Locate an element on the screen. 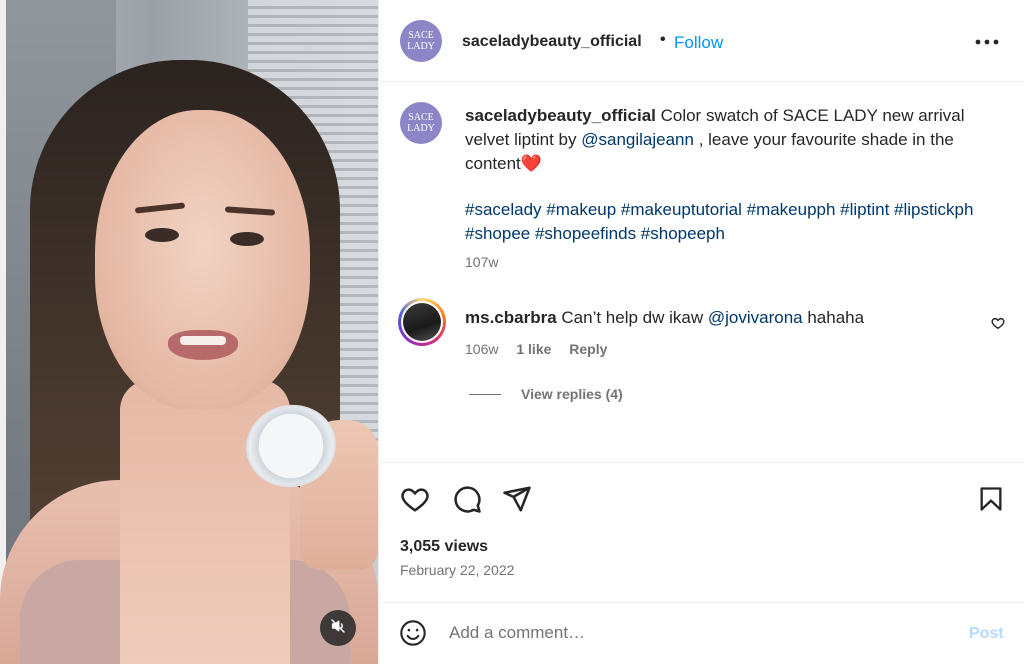  more-options-button is located at coordinates (987, 41).